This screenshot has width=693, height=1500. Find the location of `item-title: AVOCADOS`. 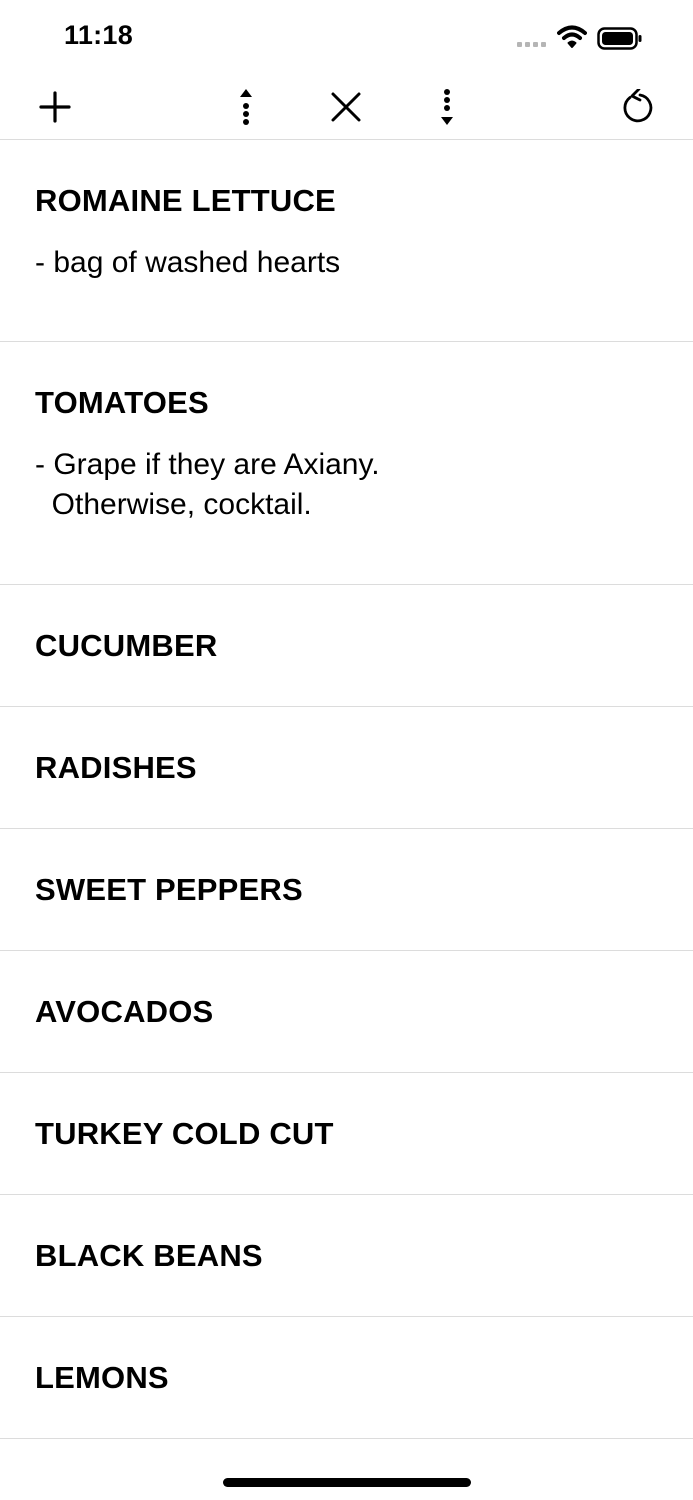

item-title: AVOCADOS is located at coordinates (124, 1011).